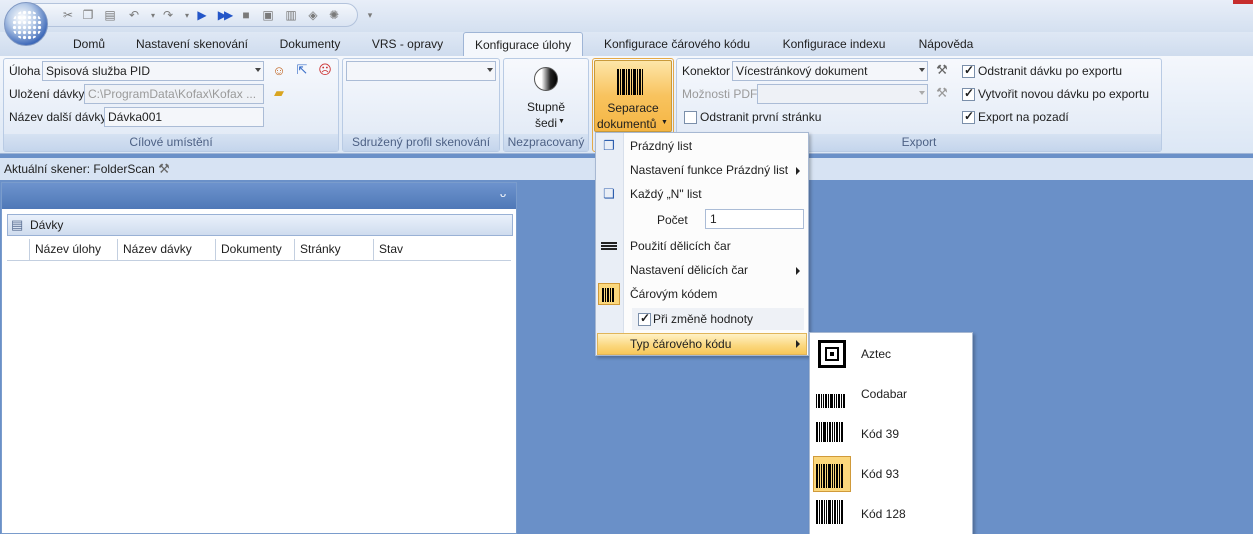 The height and width of the screenshot is (534, 1253). What do you see at coordinates (58, 117) in the screenshot?
I see `next-batch-label: Název další dávky` at bounding box center [58, 117].